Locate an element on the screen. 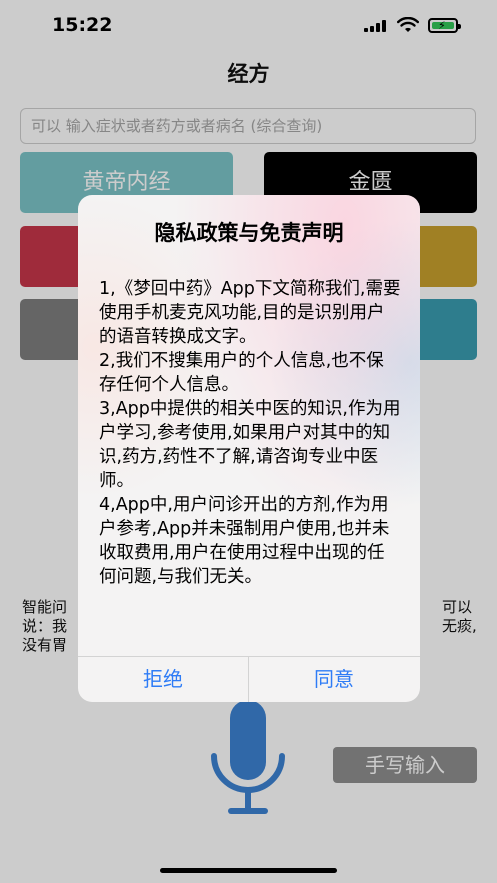 The width and height of the screenshot is (497, 883). dialog-title: 隐私政策与免责声明 is located at coordinates (249, 233).